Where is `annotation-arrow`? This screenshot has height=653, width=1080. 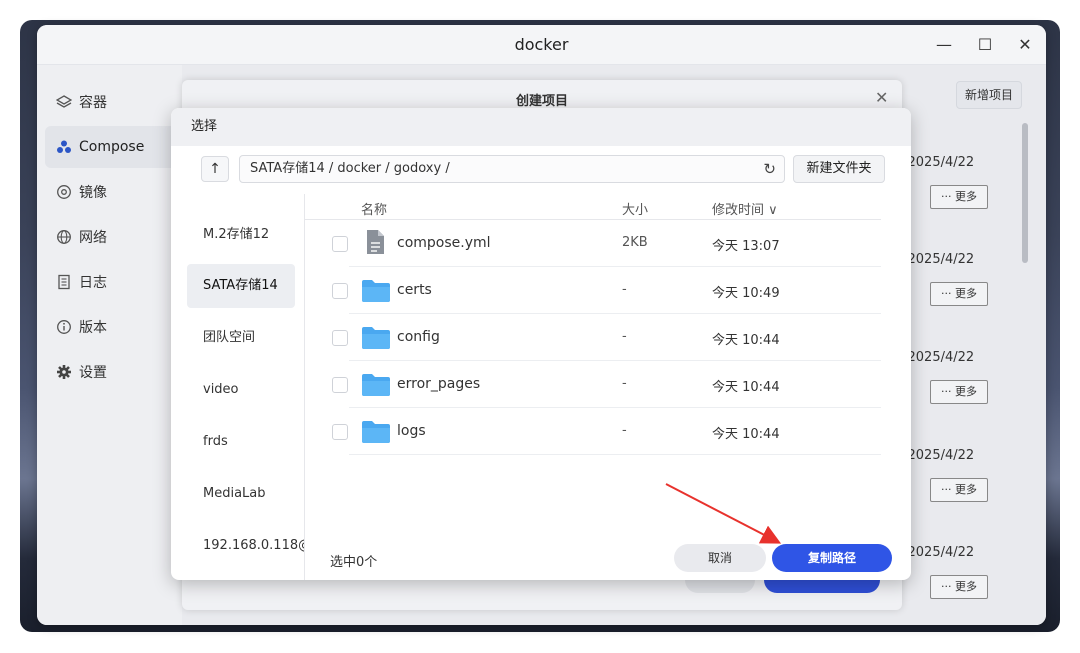 annotation-arrow is located at coordinates (723, 513).